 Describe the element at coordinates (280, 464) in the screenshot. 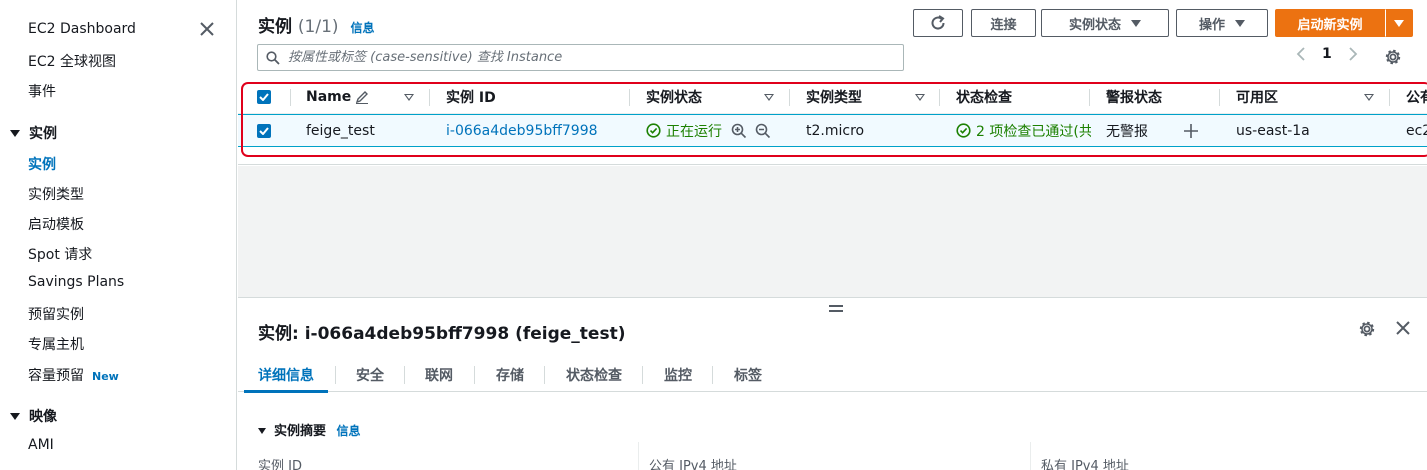

I see `field-instance-id-label: 实例 ID` at that location.